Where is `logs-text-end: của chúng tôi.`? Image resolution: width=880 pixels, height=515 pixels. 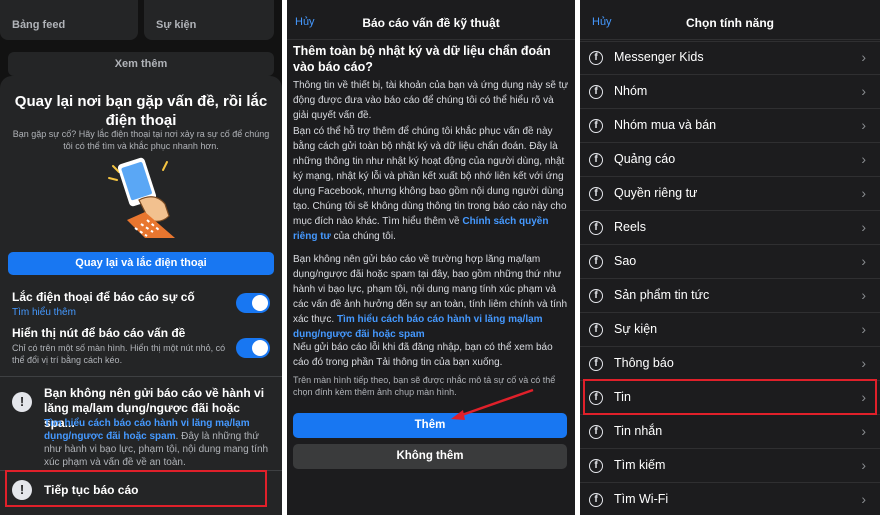 logs-text-end: của chúng tôi. is located at coordinates (364, 236).